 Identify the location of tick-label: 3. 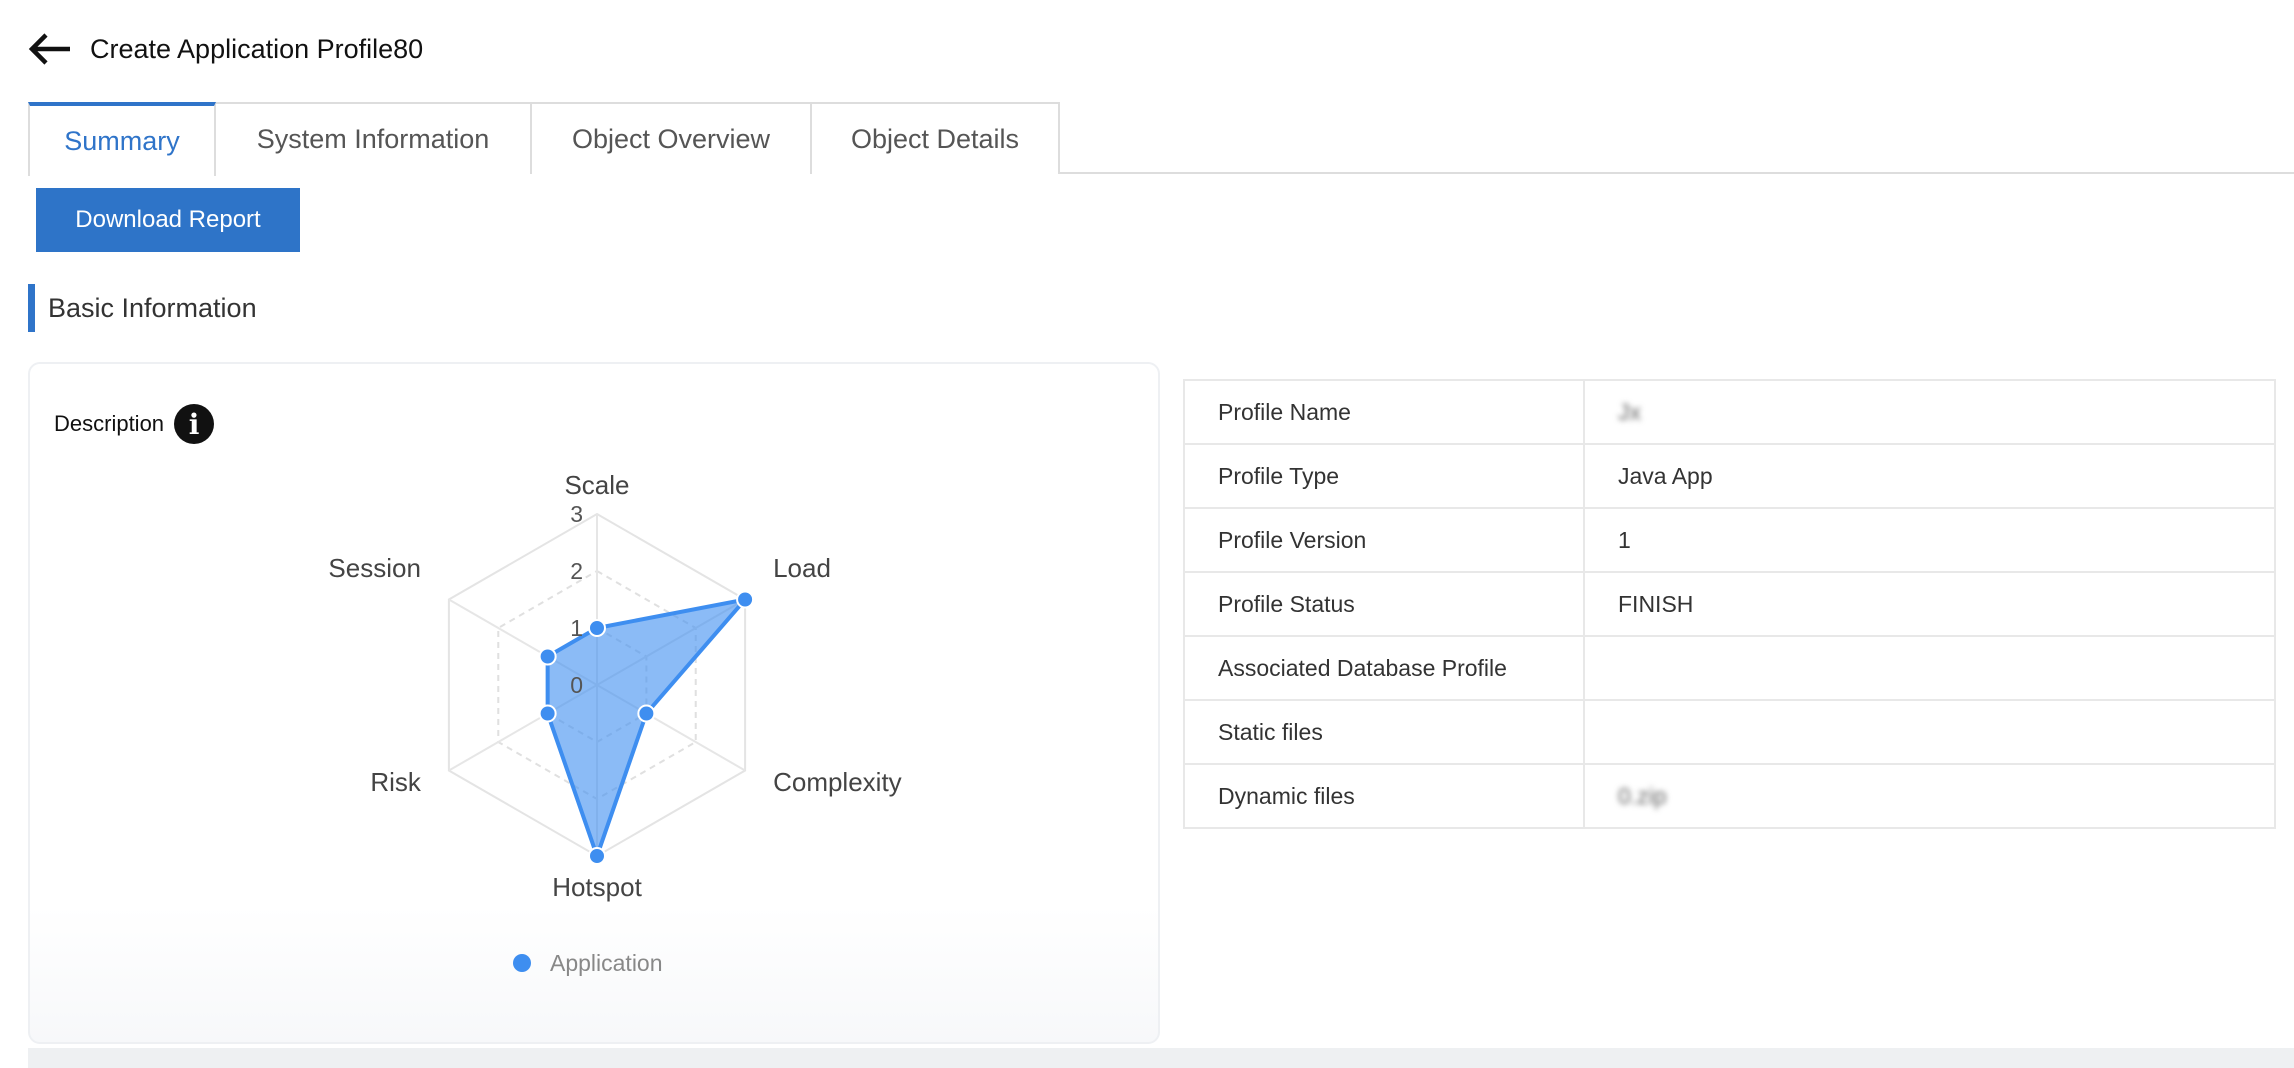
(576, 514).